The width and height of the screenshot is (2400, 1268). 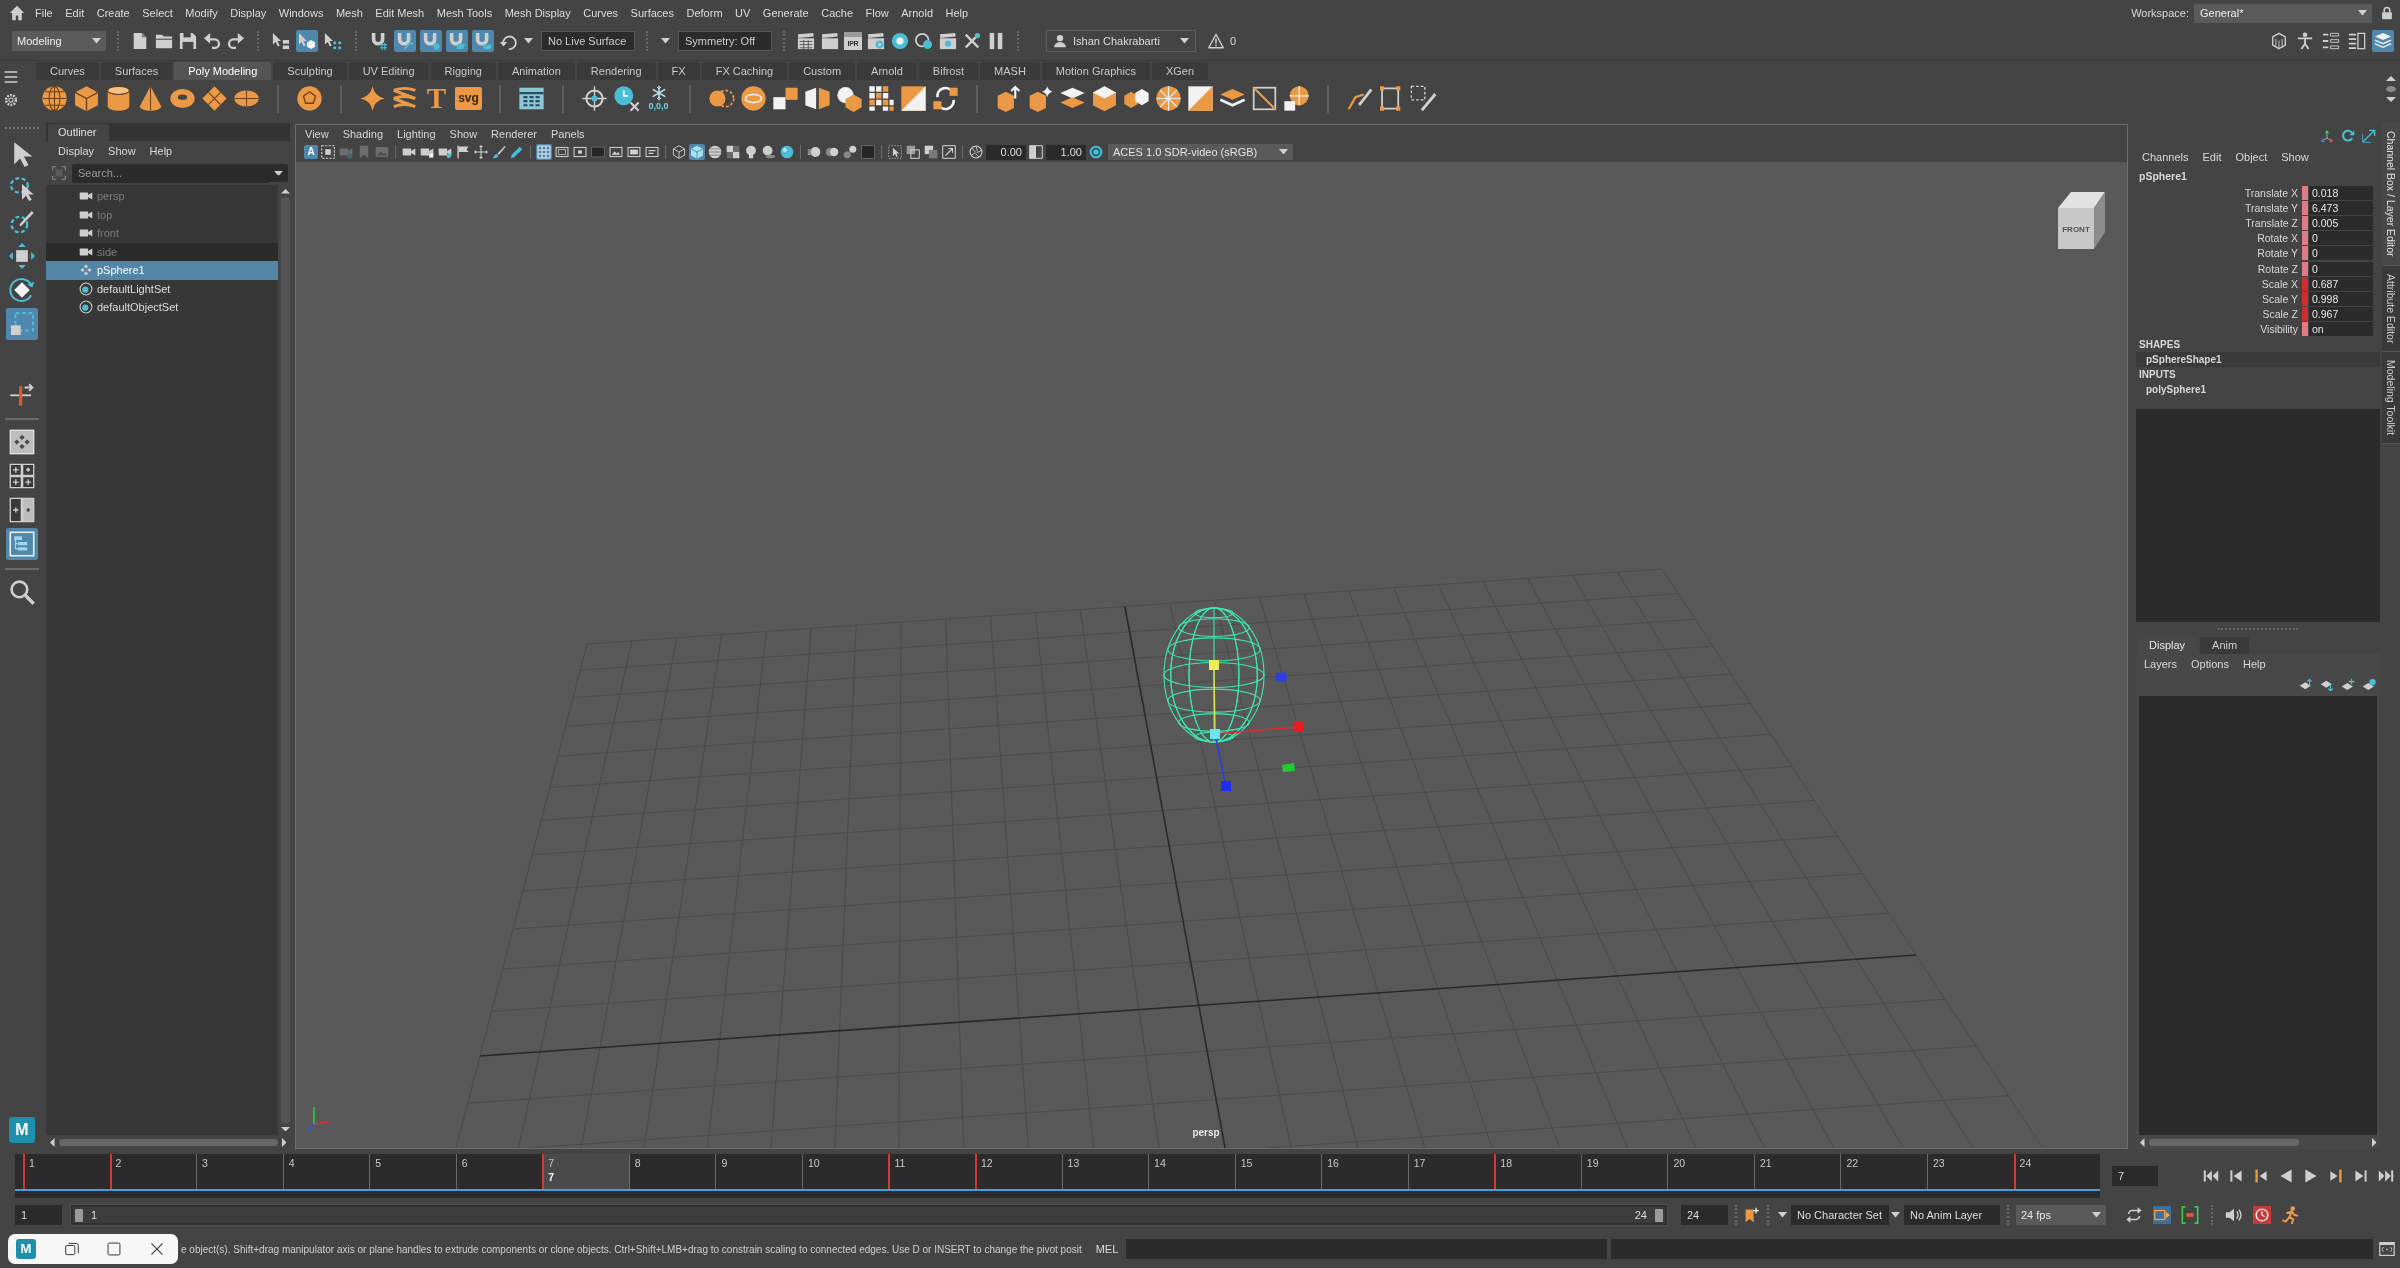 What do you see at coordinates (22, 544) in the screenshot?
I see `outliner-pane-icon` at bounding box center [22, 544].